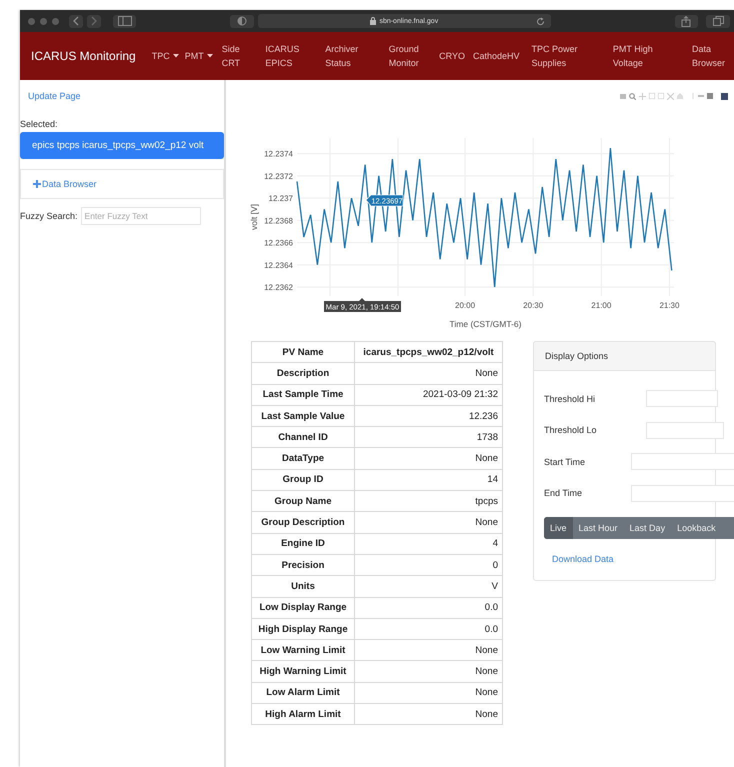 The width and height of the screenshot is (734, 767). What do you see at coordinates (303, 523) in the screenshot?
I see `table-cell: Group Description` at bounding box center [303, 523].